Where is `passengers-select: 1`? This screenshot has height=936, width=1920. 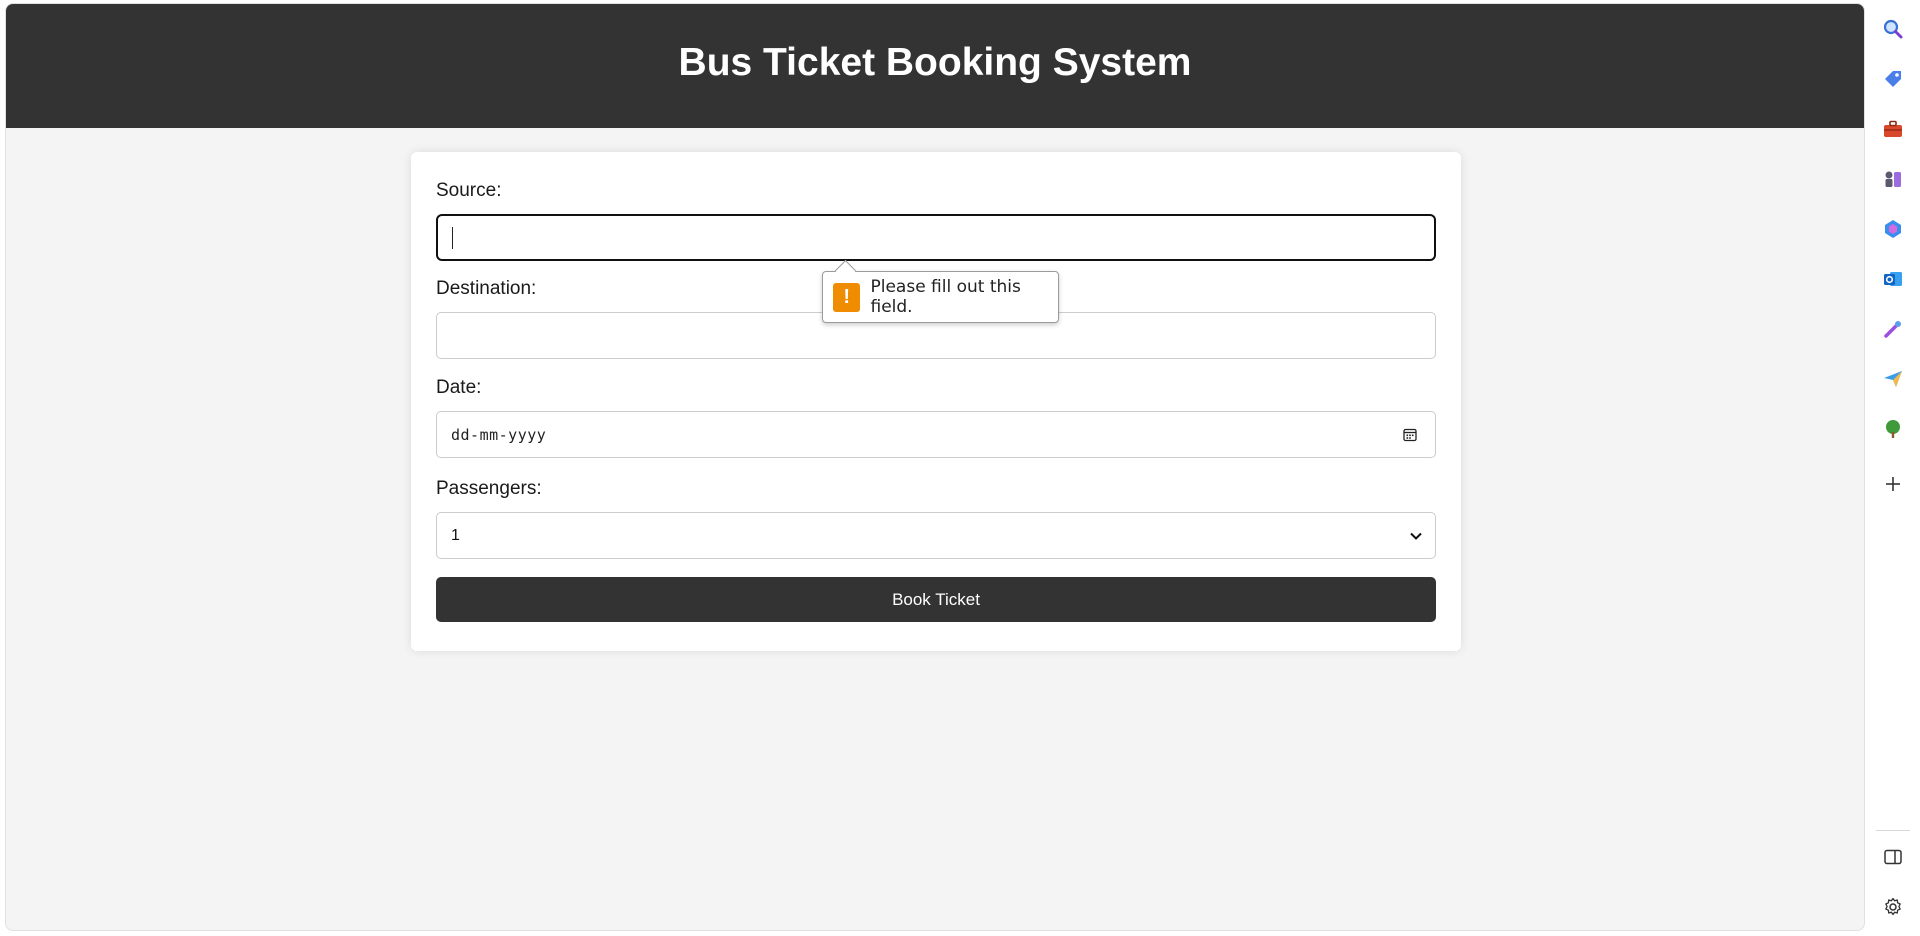 passengers-select: 1 is located at coordinates (936, 535).